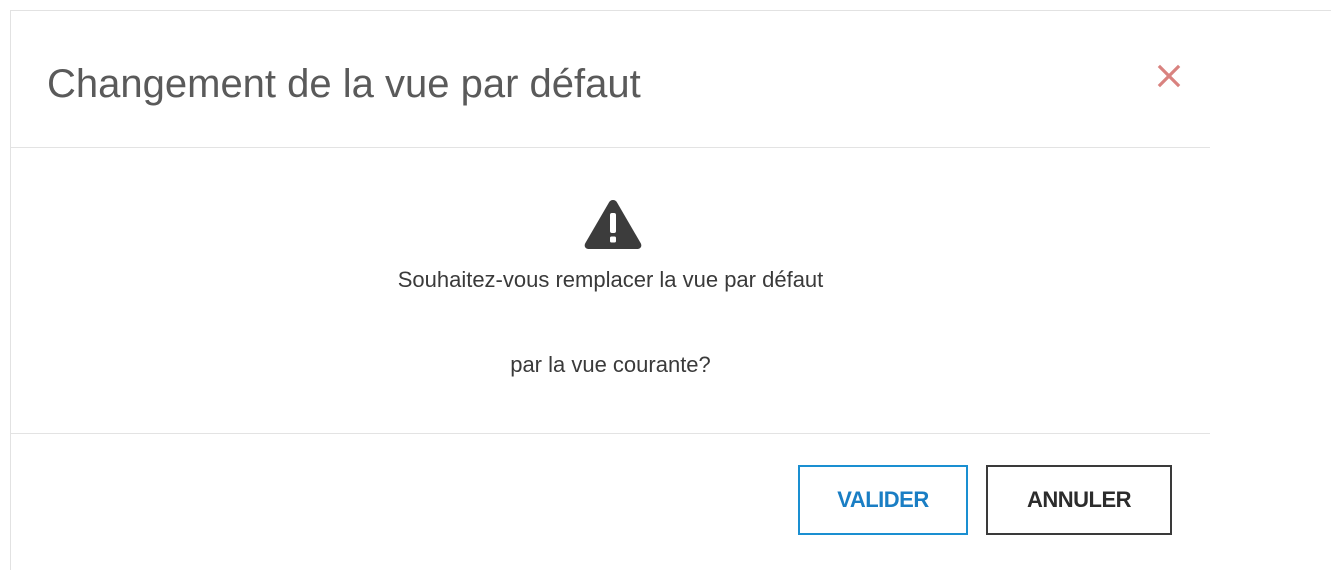 The height and width of the screenshot is (571, 1331). Describe the element at coordinates (613, 224) in the screenshot. I see `warning-icon` at that location.